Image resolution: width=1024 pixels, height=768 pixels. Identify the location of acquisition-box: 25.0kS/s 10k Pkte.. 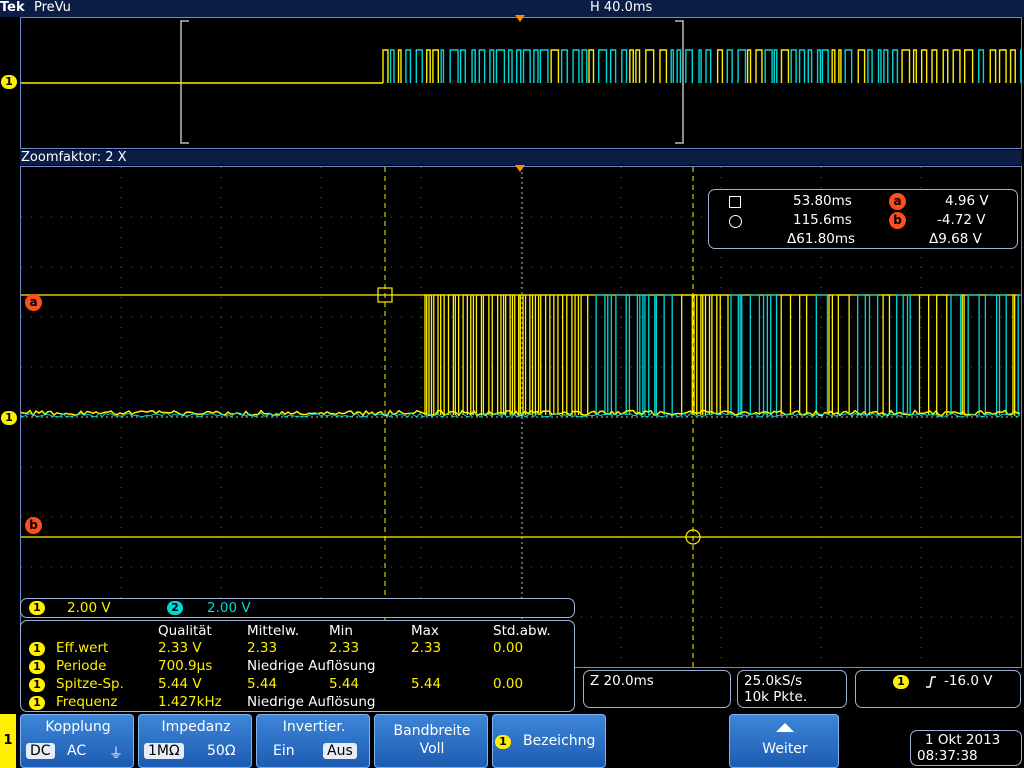
(792, 689).